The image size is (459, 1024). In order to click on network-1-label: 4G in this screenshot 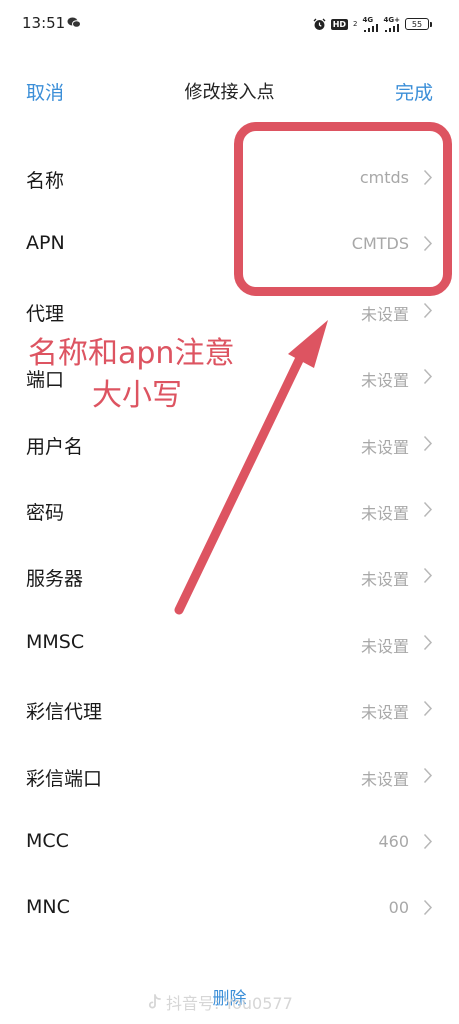, I will do `click(368, 20)`.